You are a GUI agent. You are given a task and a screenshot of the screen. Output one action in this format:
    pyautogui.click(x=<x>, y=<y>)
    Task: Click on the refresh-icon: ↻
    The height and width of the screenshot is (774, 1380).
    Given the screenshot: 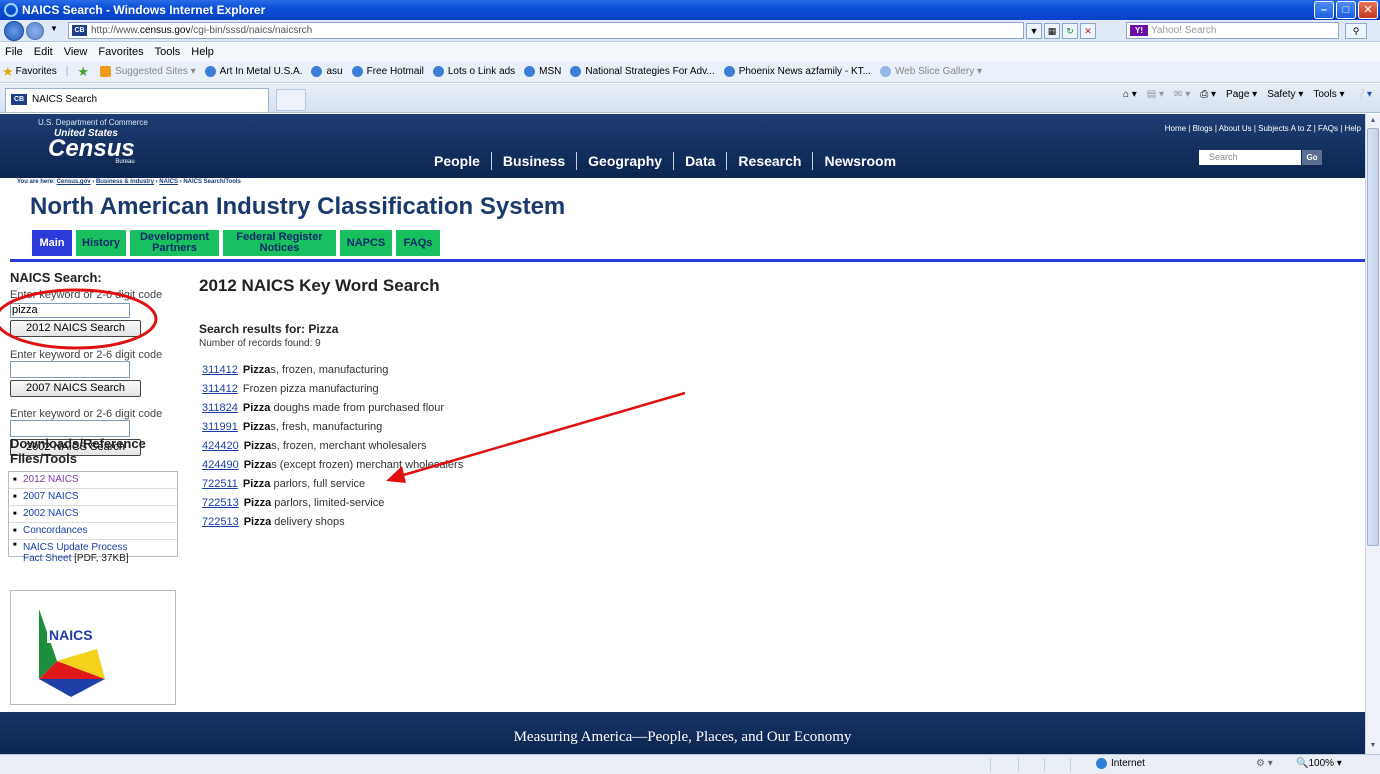 What is the action you would take?
    pyautogui.click(x=1070, y=31)
    